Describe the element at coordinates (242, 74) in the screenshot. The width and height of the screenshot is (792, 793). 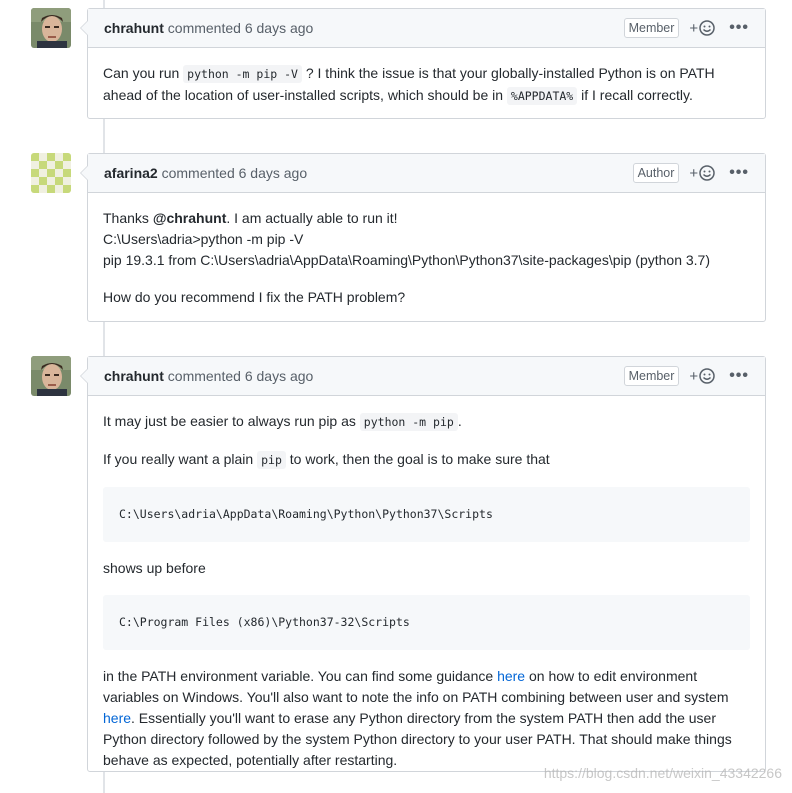
I see `inline-code: python -m pip -V` at that location.